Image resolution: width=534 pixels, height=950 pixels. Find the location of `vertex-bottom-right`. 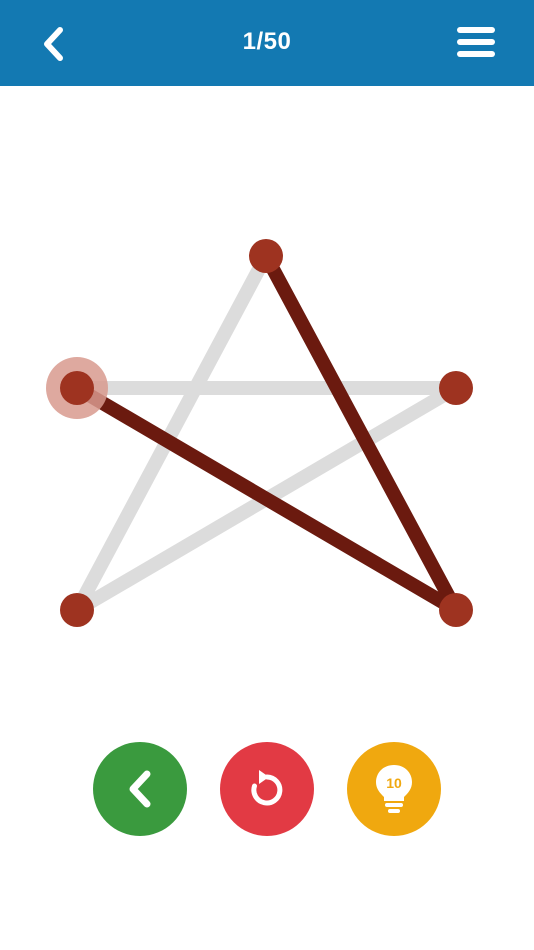

vertex-bottom-right is located at coordinates (456, 610).